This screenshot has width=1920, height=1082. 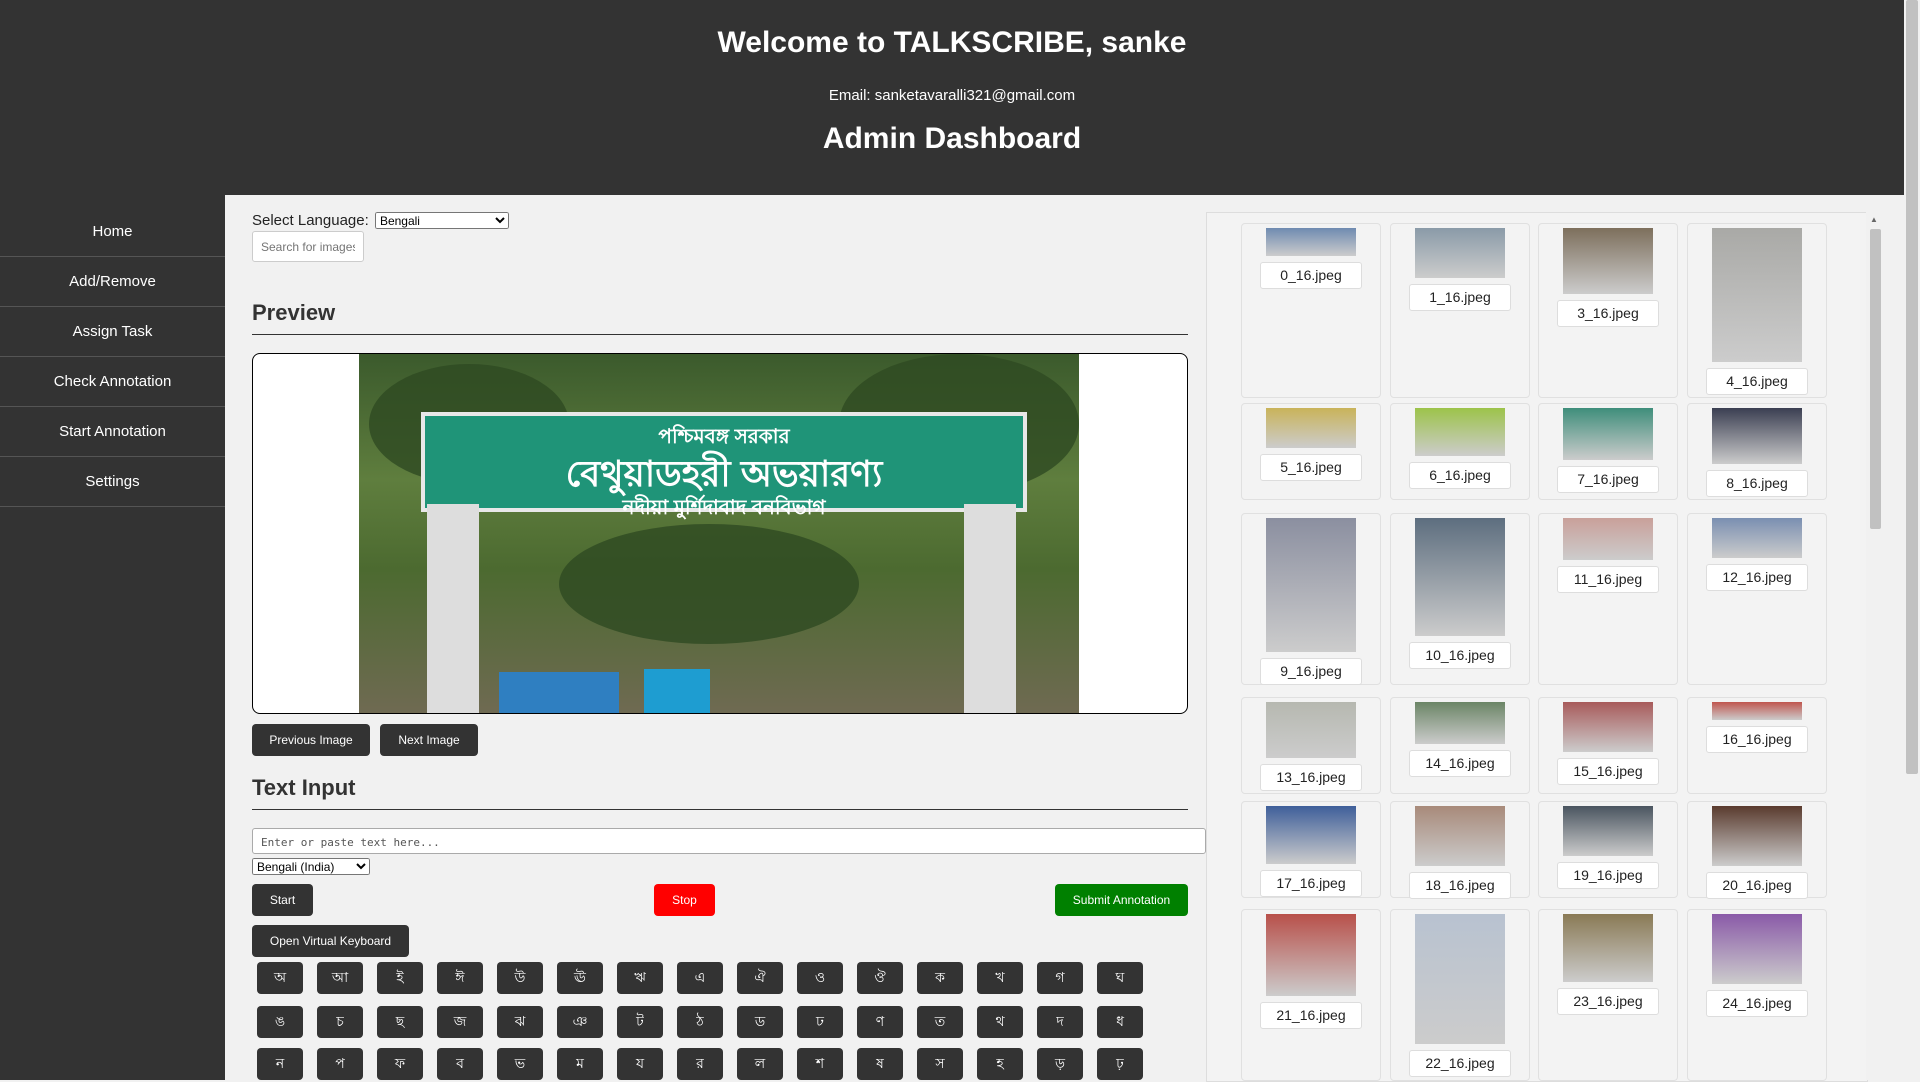 I want to click on gallery-card: 11_16.jpeg, so click(x=1608, y=599).